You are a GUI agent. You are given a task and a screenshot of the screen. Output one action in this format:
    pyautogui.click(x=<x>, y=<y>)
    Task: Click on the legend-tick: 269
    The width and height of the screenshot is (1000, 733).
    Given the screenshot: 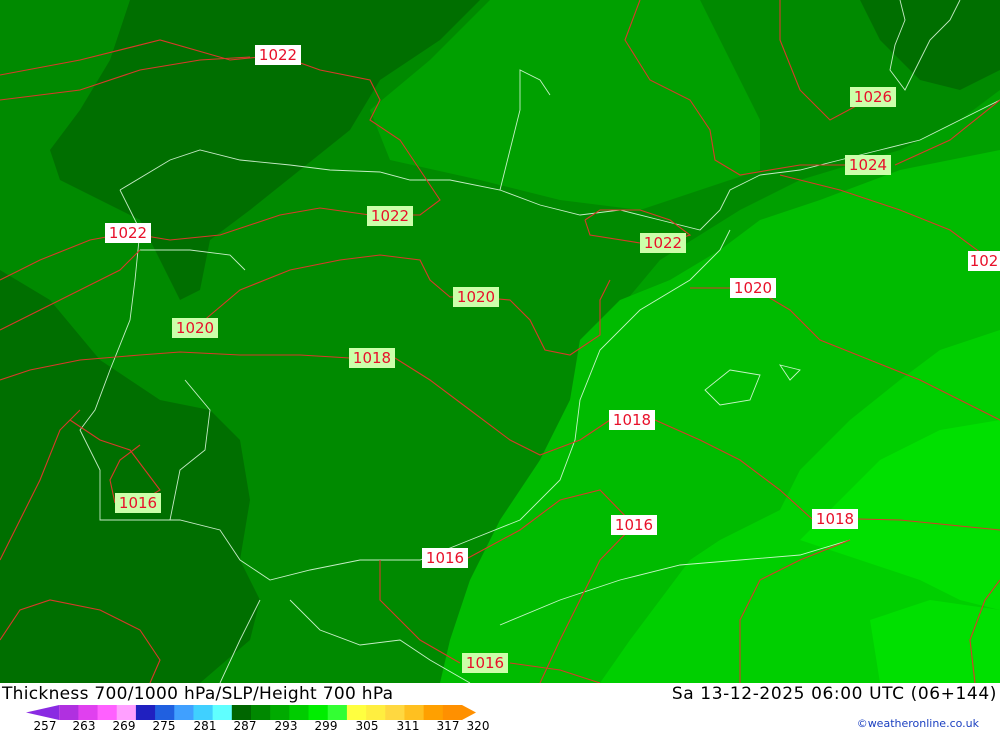 What is the action you would take?
    pyautogui.click(x=124, y=726)
    